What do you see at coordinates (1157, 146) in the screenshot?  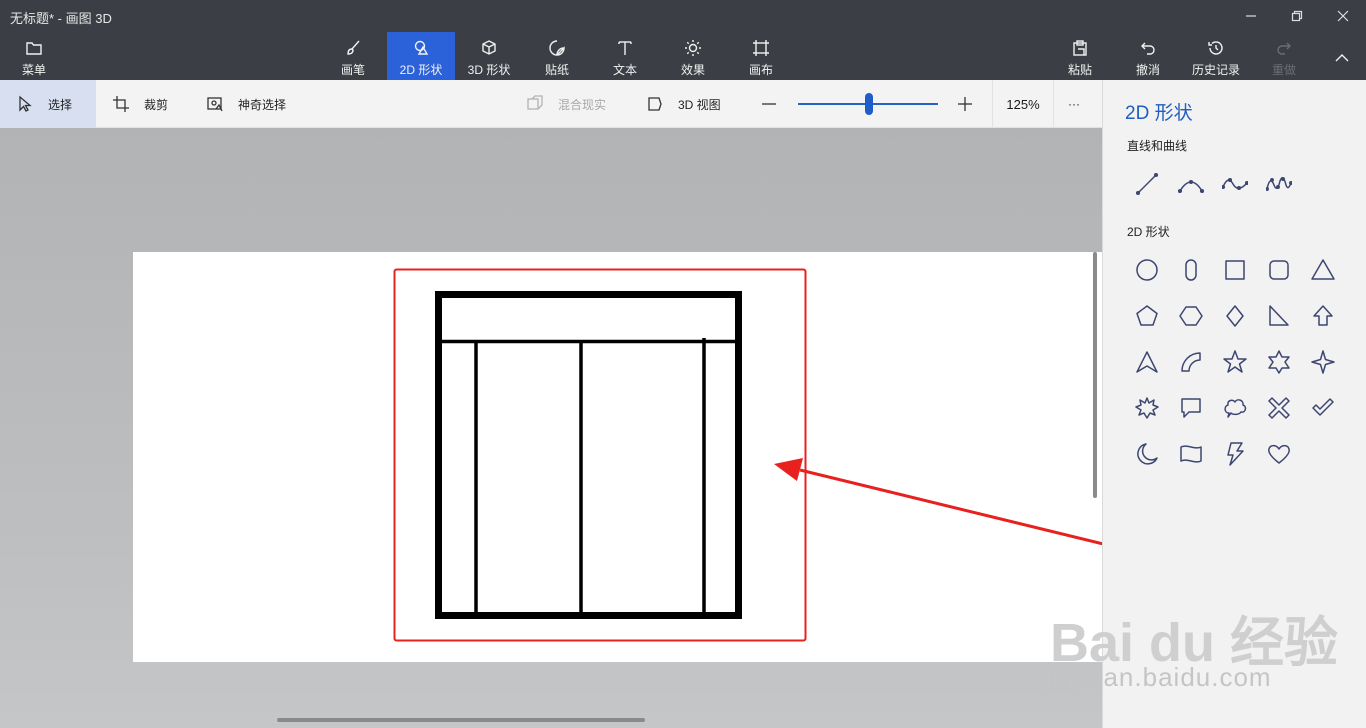 I see `lines-section-label: 直线和曲线` at bounding box center [1157, 146].